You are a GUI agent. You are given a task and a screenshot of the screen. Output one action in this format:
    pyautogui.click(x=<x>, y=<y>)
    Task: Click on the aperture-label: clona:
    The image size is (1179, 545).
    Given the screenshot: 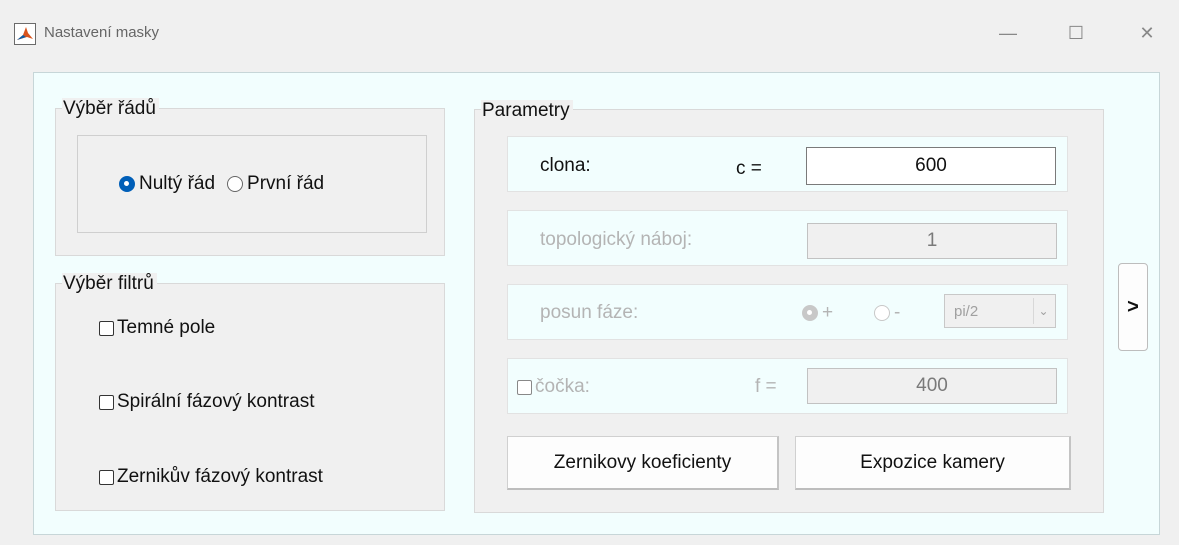 What is the action you would take?
    pyautogui.click(x=565, y=165)
    